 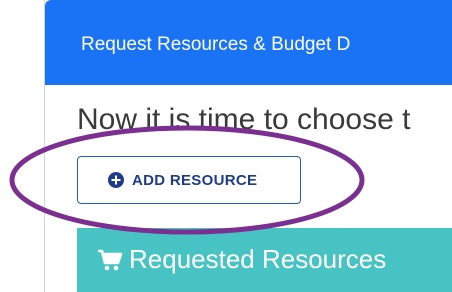 I want to click on panel-title: Request Resources & Budget D, so click(x=216, y=44).